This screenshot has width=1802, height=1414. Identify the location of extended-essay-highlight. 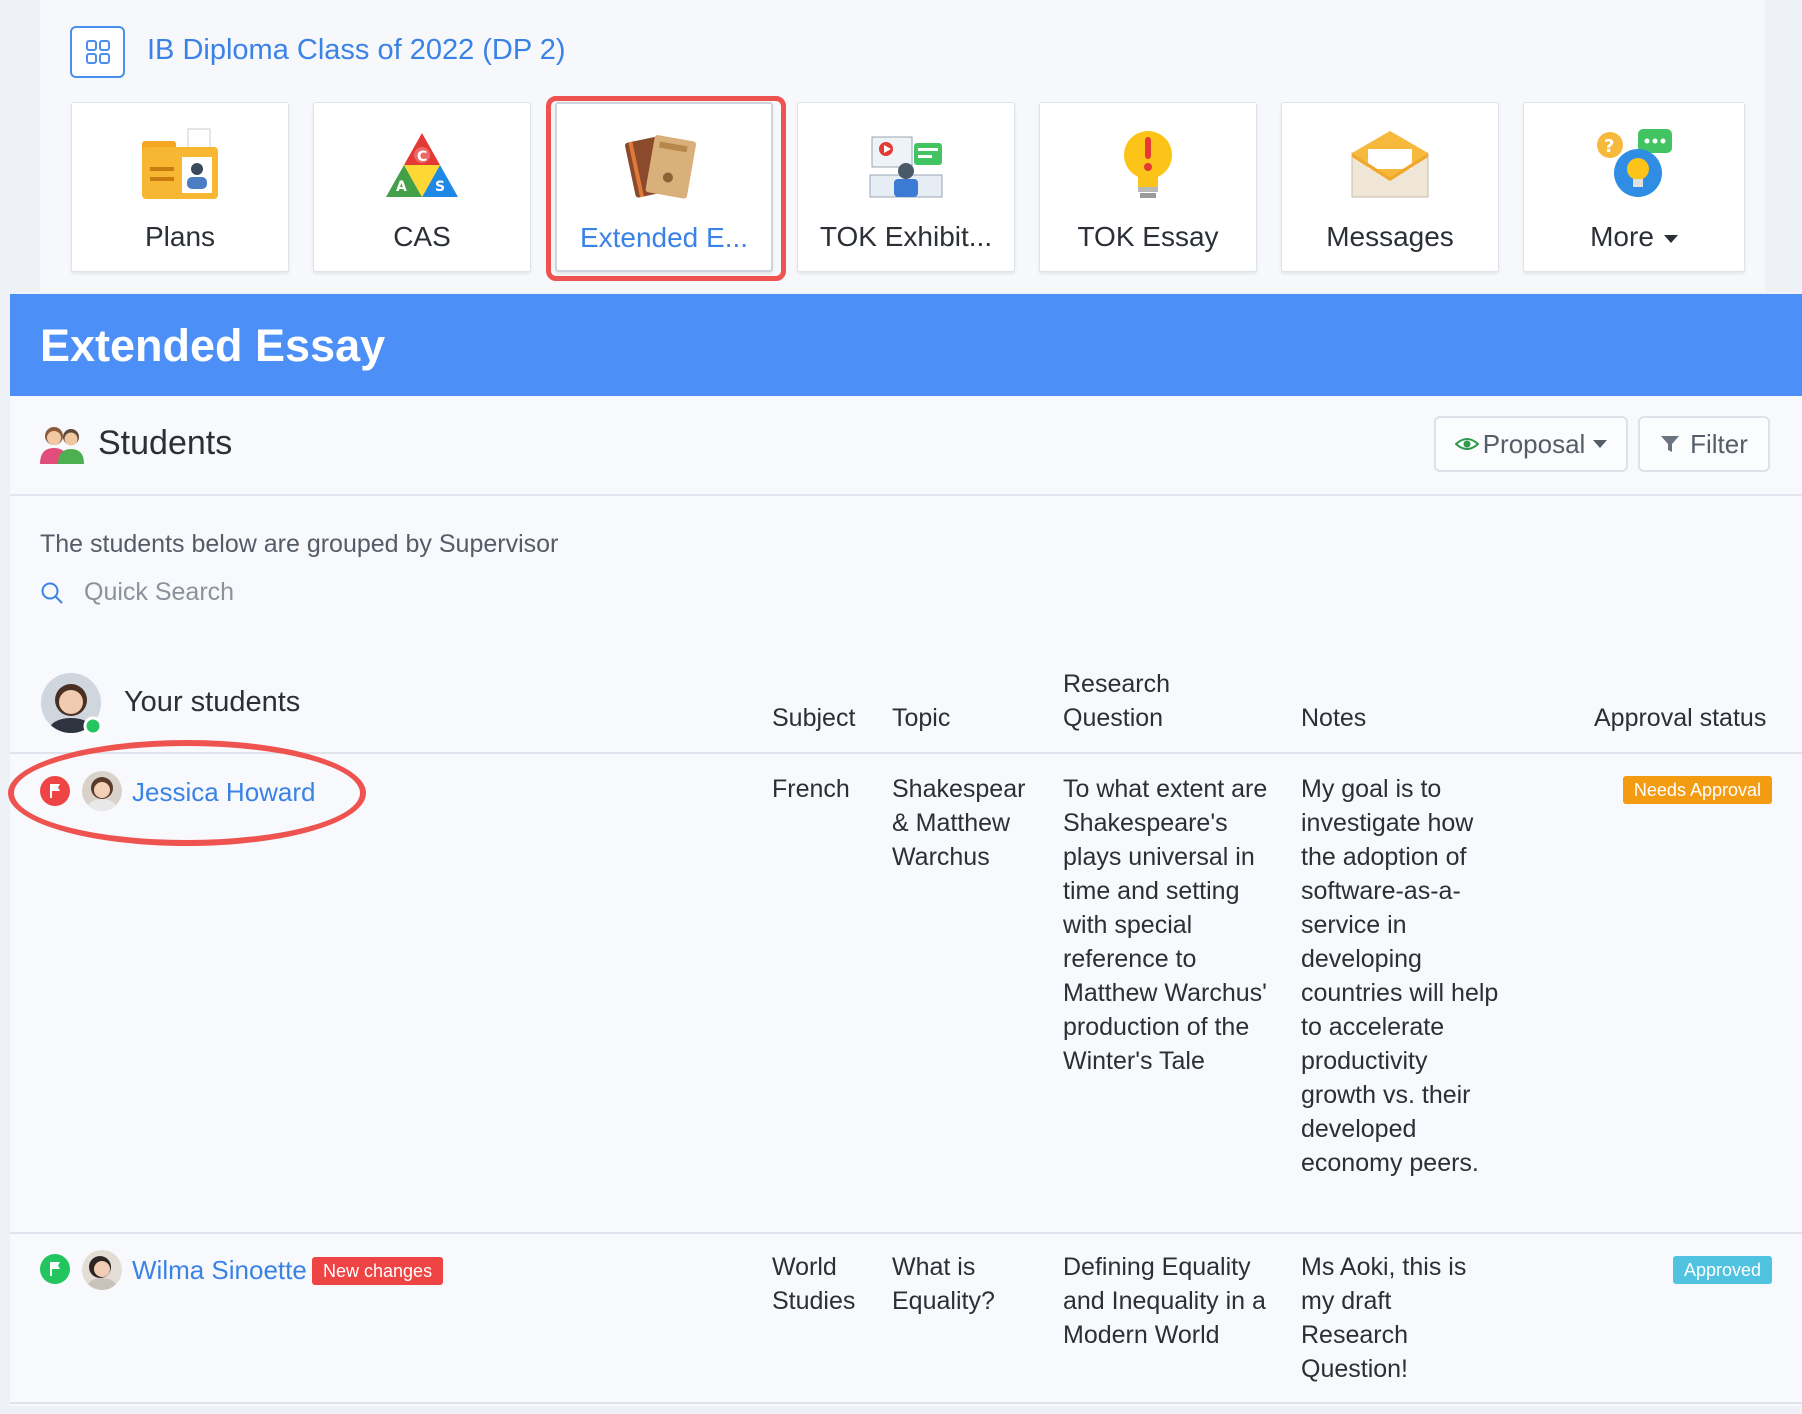
(666, 188).